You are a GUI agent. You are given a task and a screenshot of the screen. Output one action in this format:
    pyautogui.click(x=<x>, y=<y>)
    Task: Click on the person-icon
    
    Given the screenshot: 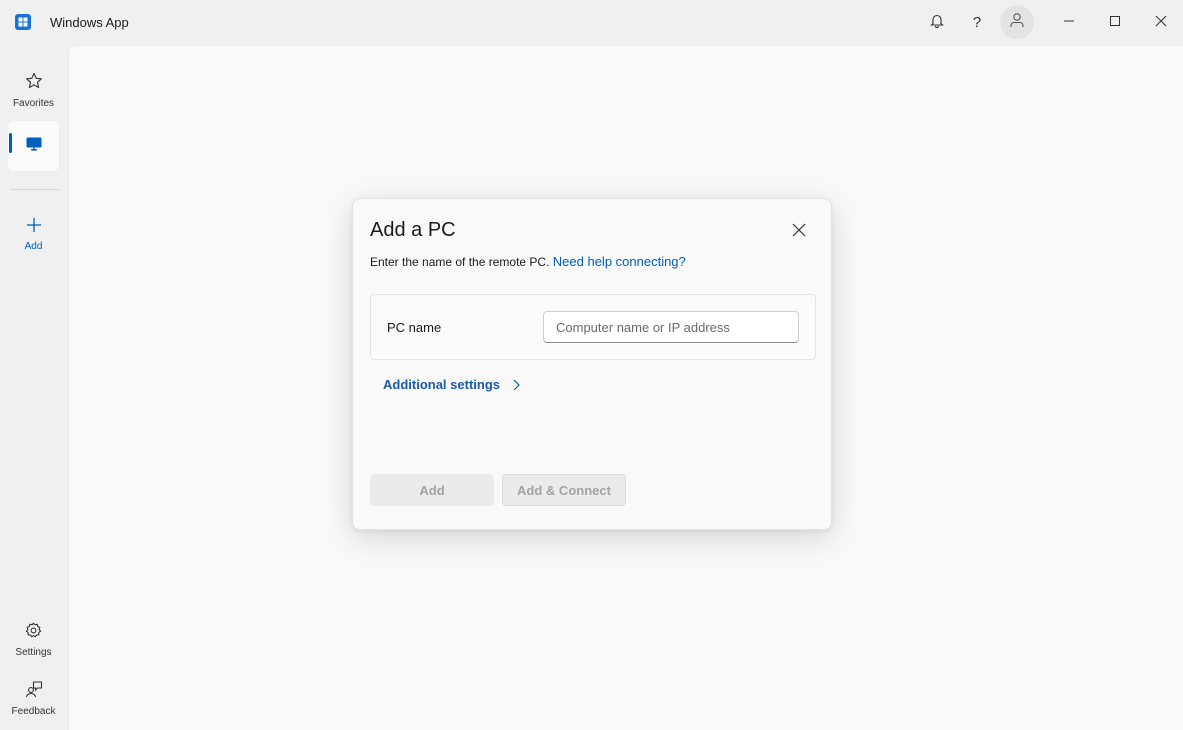 What is the action you would take?
    pyautogui.click(x=1017, y=22)
    